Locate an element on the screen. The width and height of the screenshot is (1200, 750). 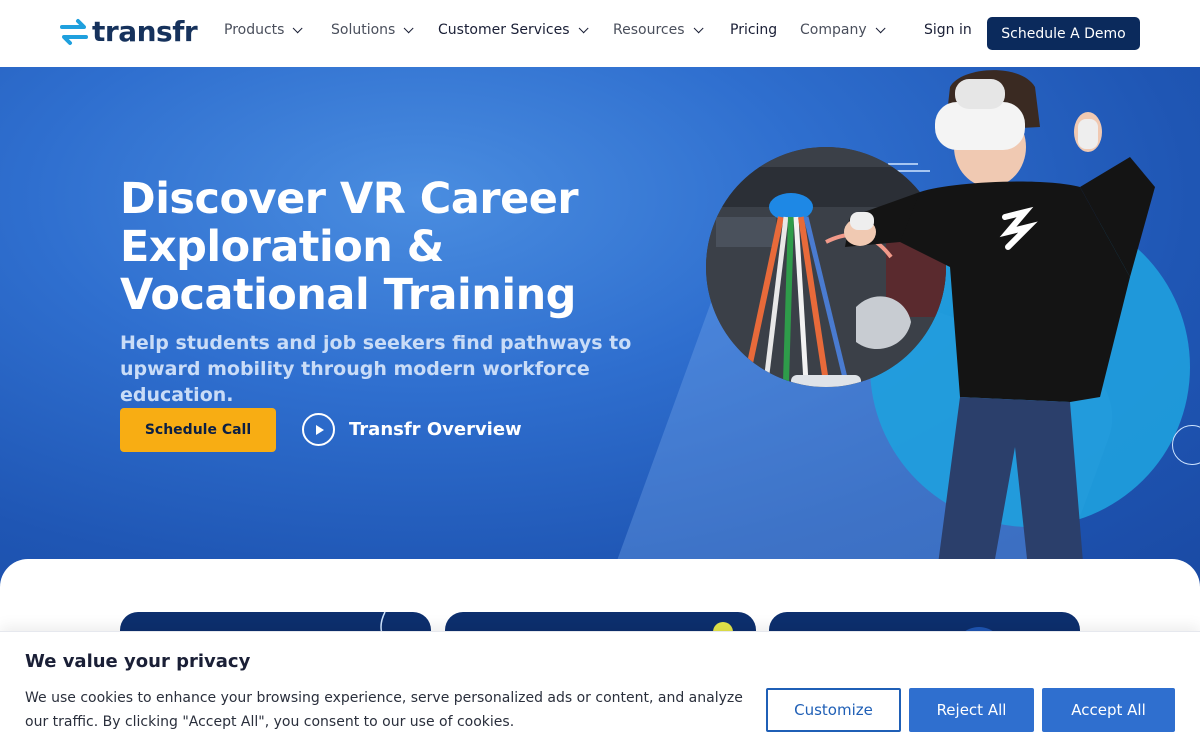
transfr-logo-icon is located at coordinates (74, 32).